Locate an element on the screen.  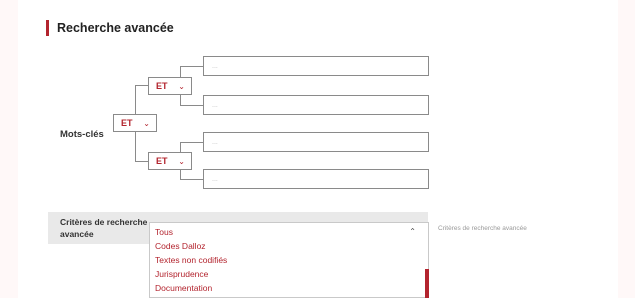
keywords-label: Mots-clés is located at coordinates (82, 134).